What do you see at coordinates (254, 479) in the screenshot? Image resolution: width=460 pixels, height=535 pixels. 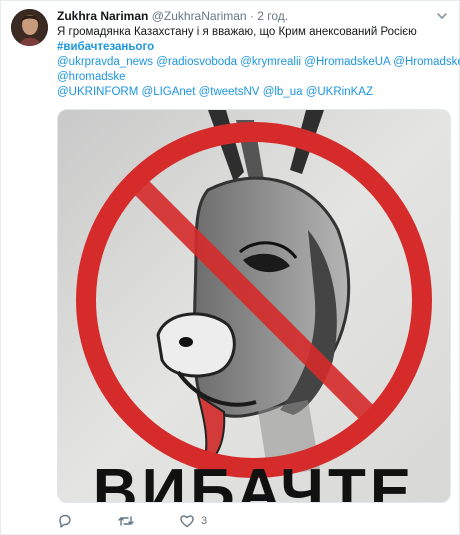 I see `image-caption: ВИБАЧТЕ` at bounding box center [254, 479].